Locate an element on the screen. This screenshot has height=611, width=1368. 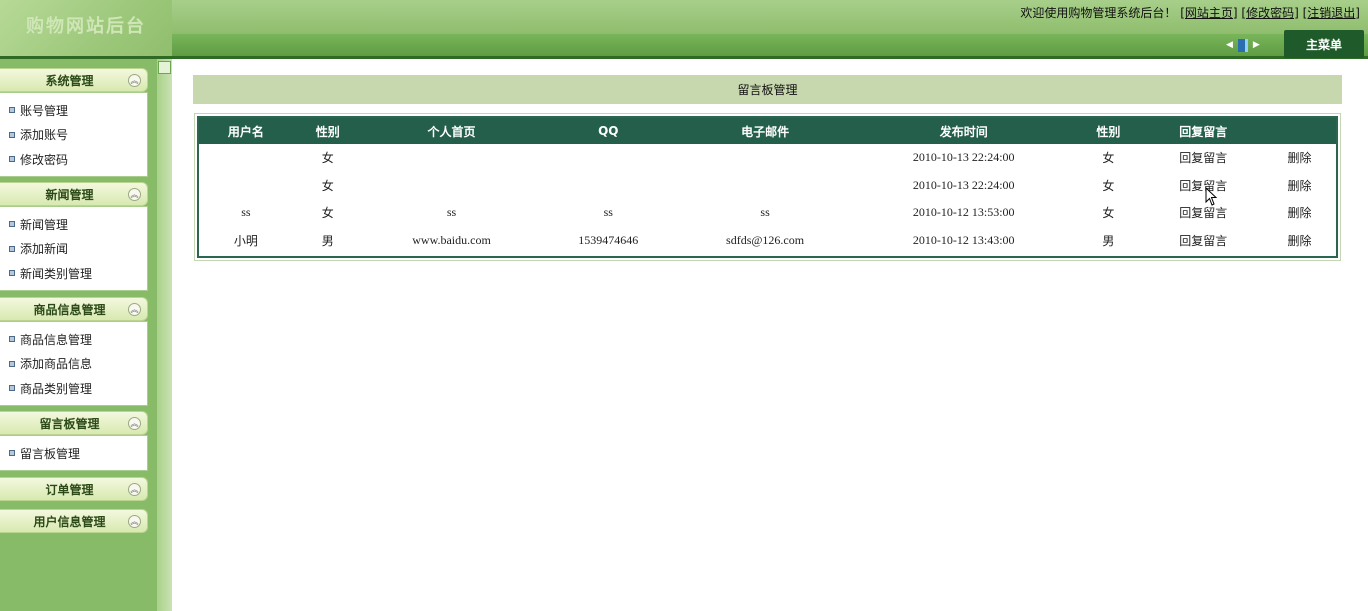
header-bar is located at coordinates (770, 45).